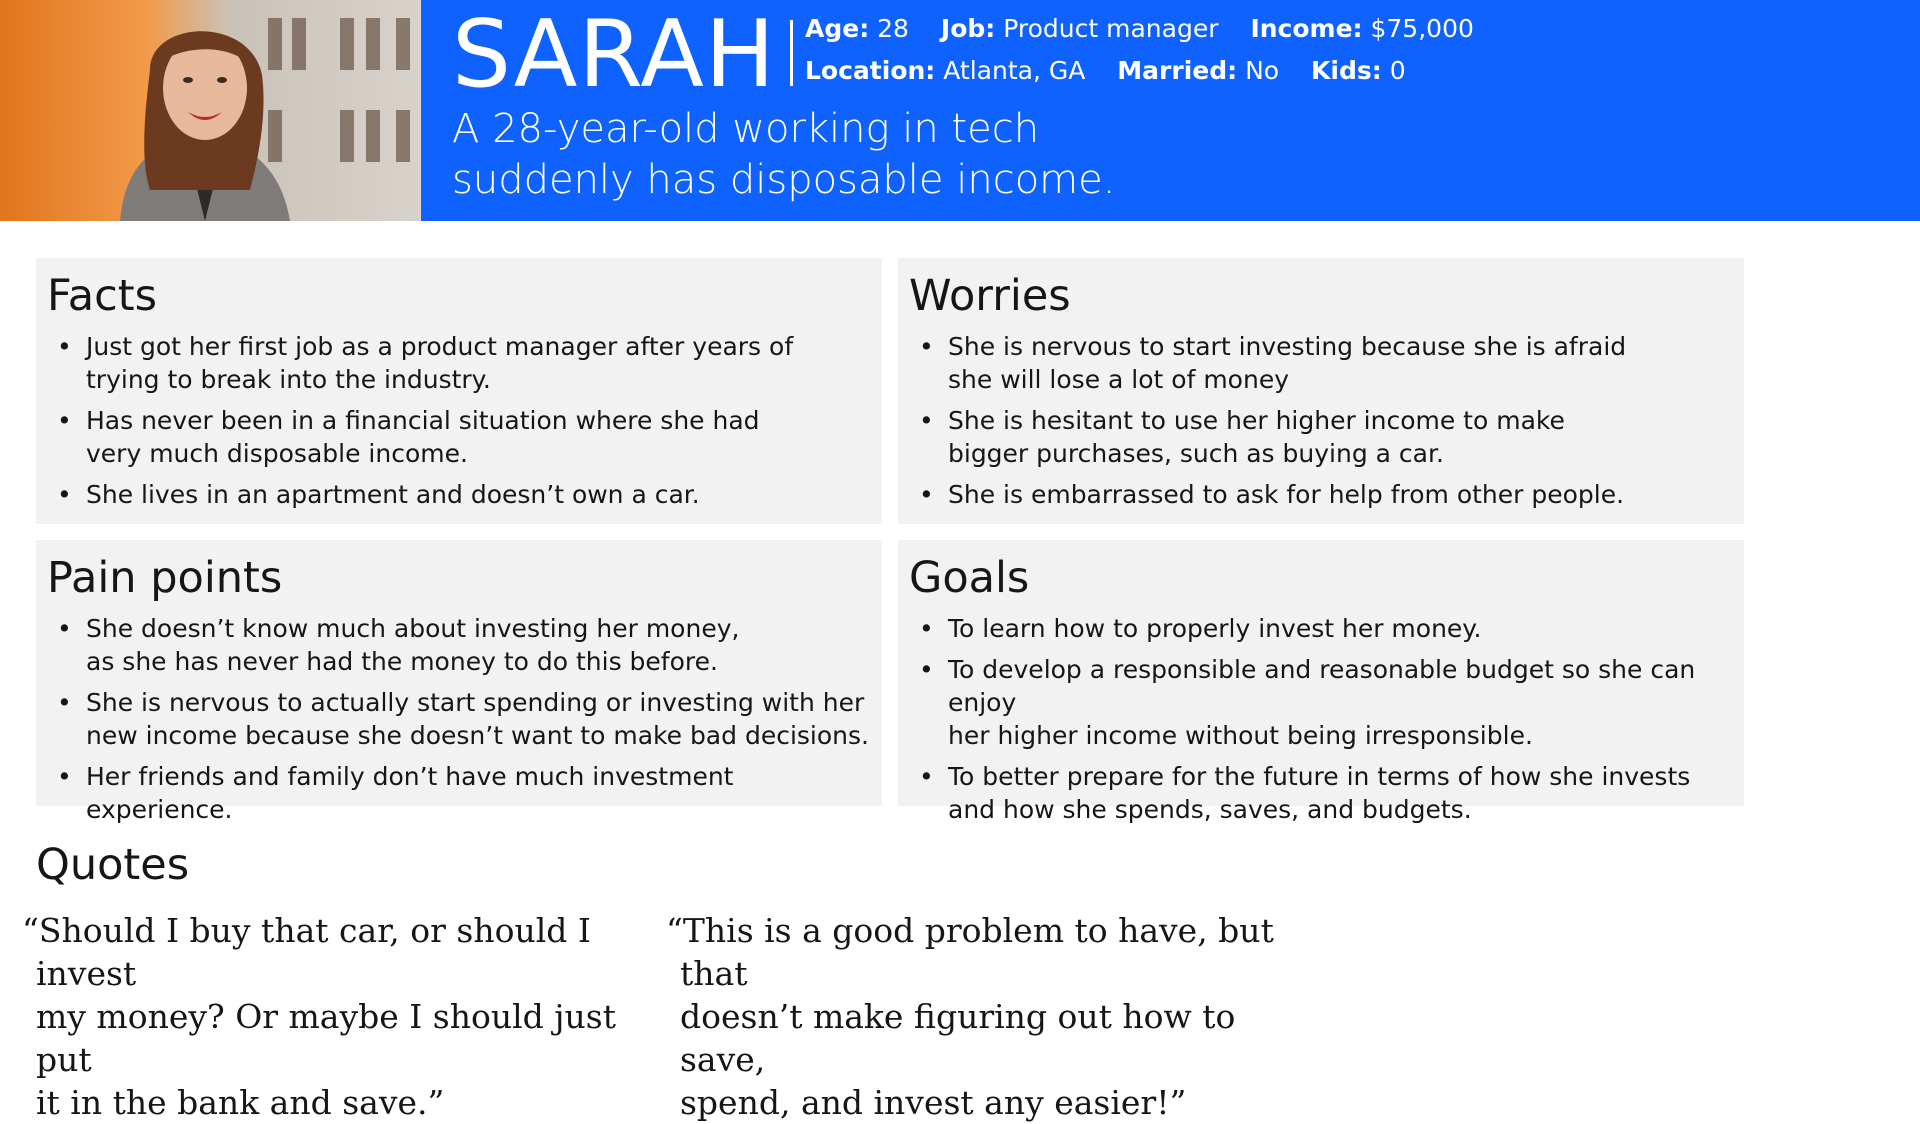 This screenshot has width=1920, height=1124. I want to click on worries-title: Worries, so click(990, 296).